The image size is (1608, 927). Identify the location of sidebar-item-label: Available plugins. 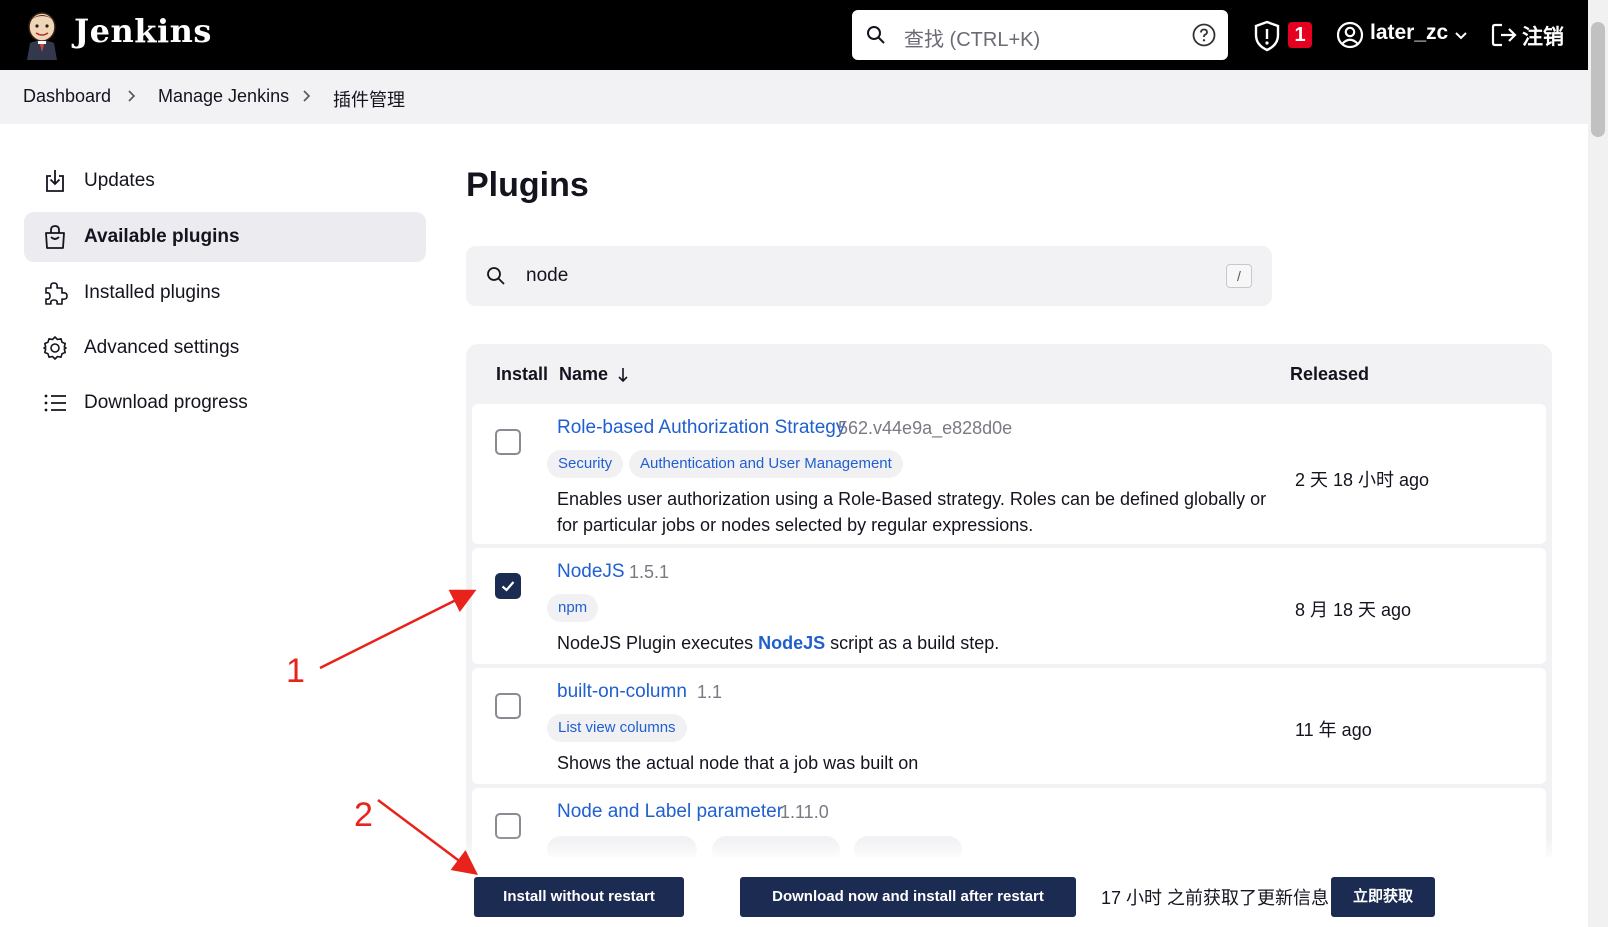
(162, 236).